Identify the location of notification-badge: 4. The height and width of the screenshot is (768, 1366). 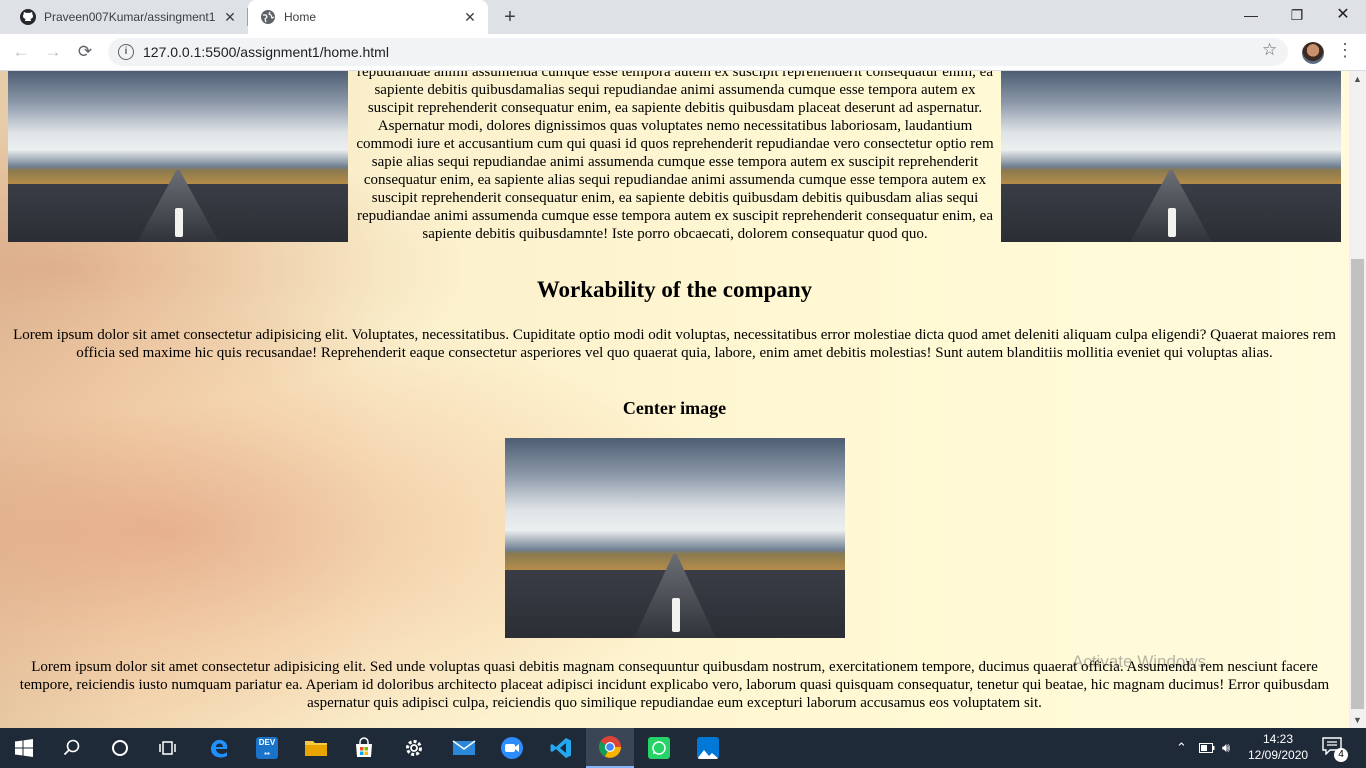
(1341, 755).